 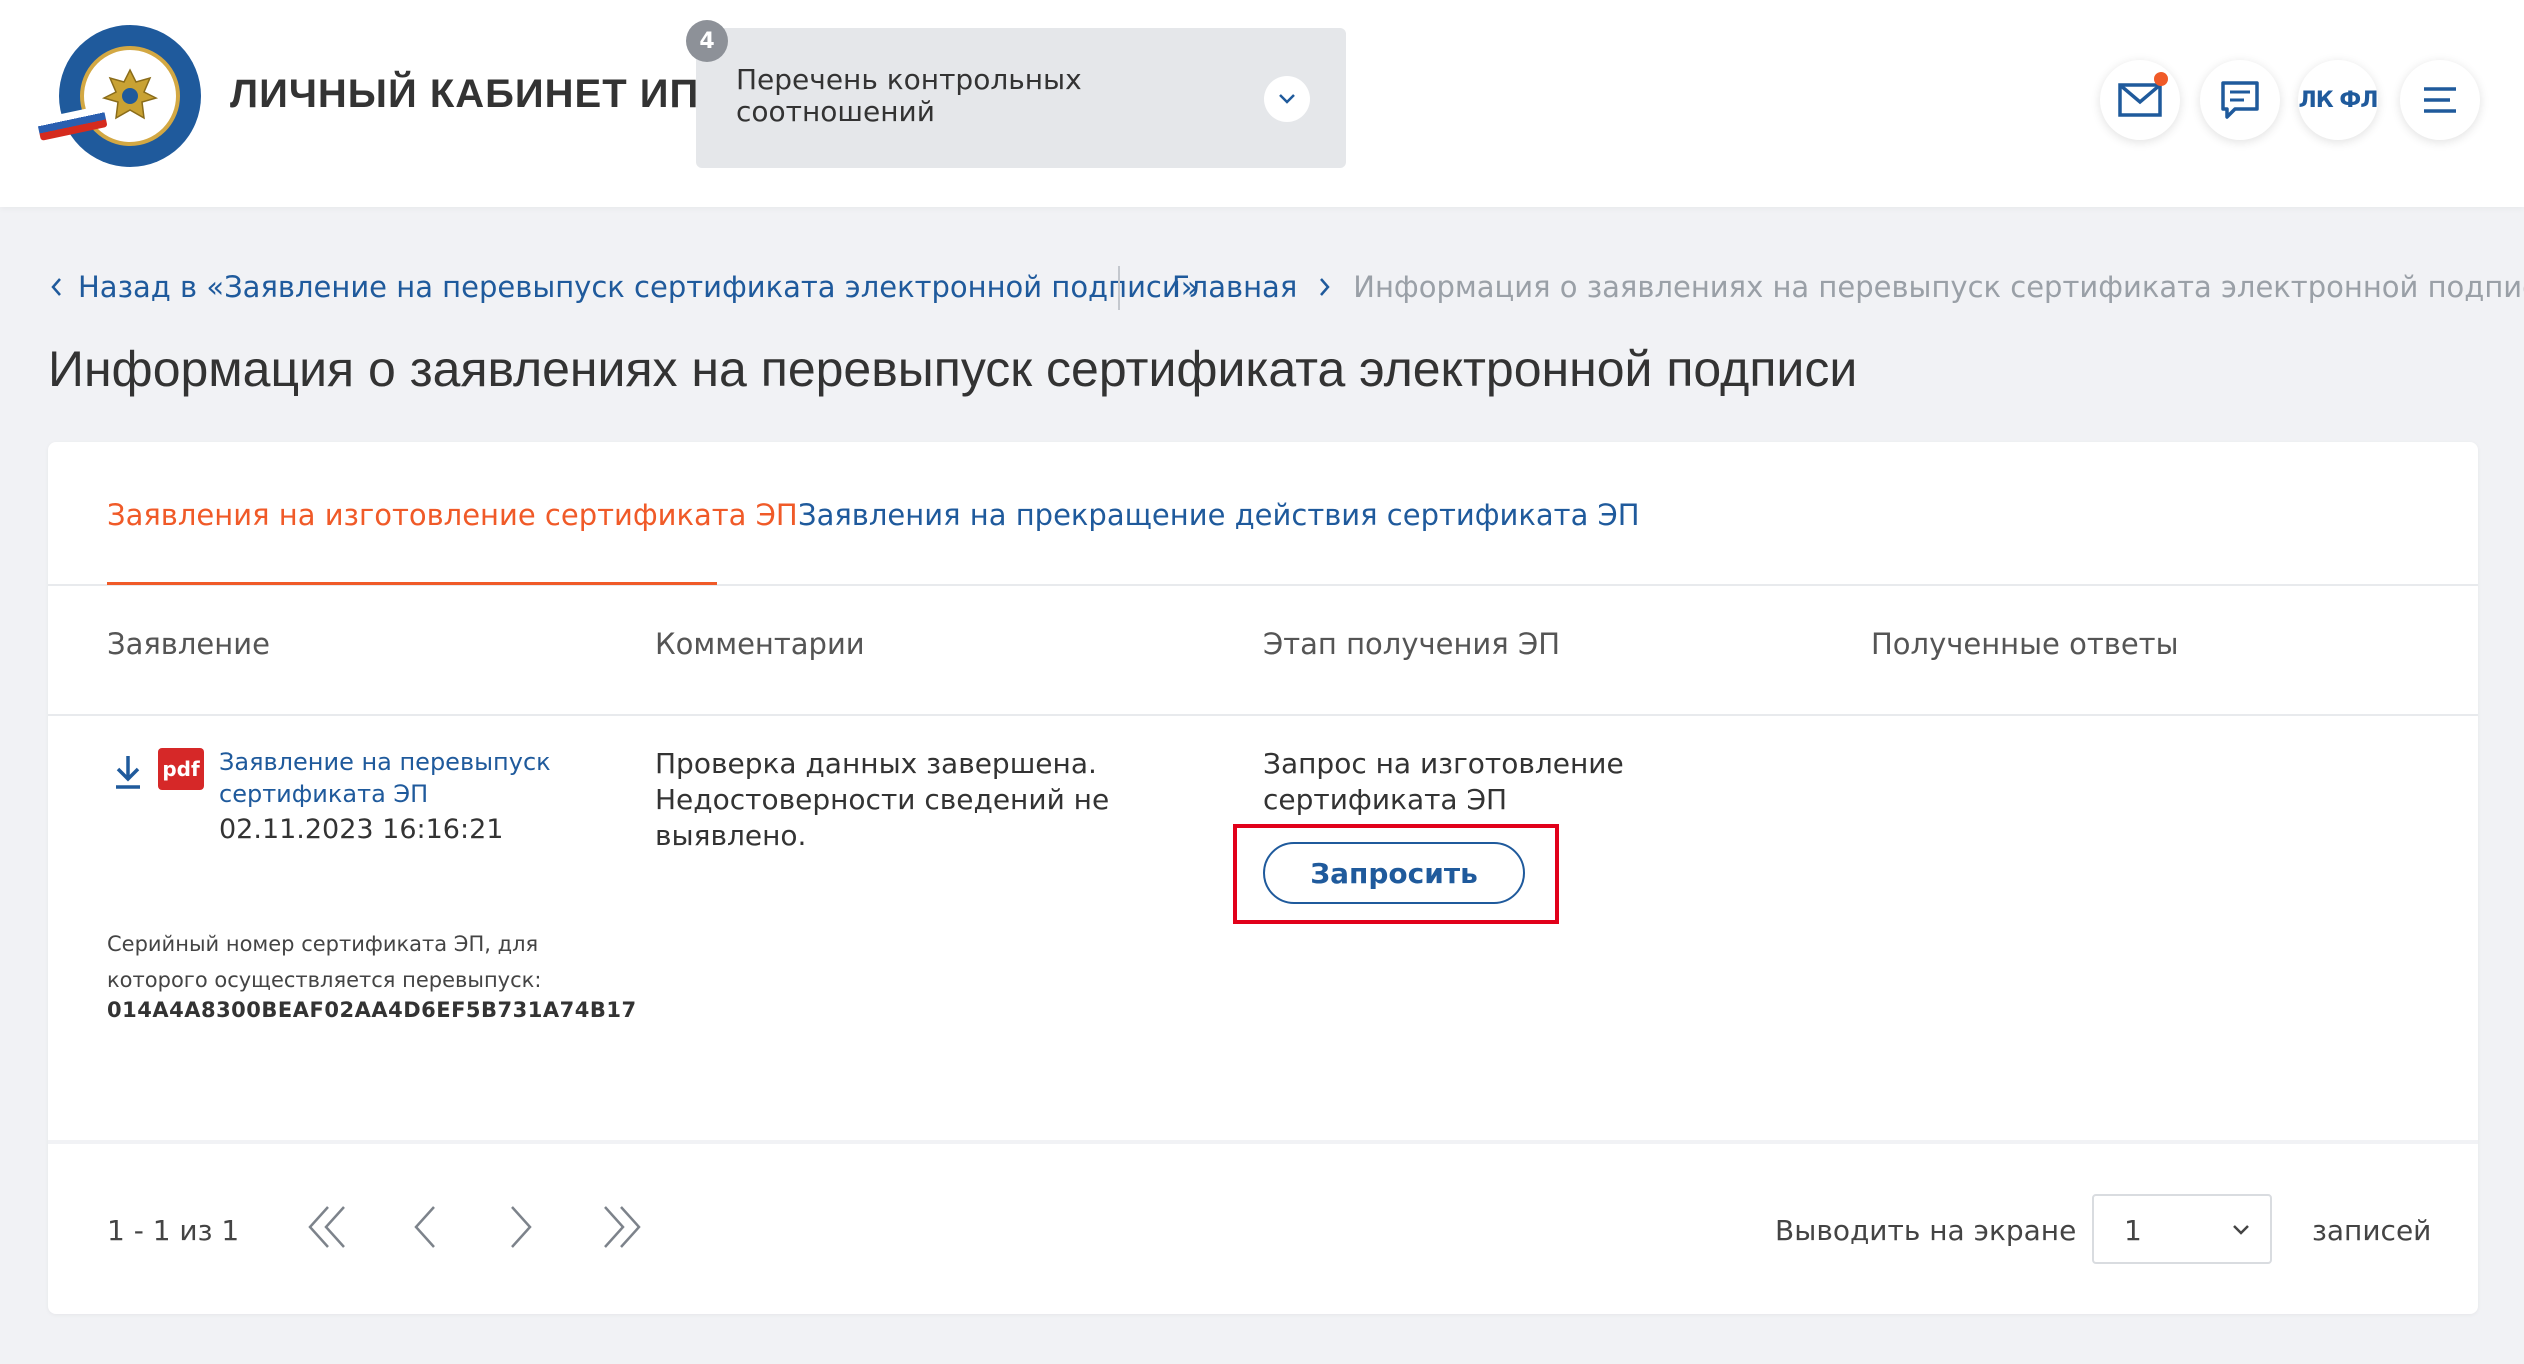 I want to click on chat-button, so click(x=2240, y=100).